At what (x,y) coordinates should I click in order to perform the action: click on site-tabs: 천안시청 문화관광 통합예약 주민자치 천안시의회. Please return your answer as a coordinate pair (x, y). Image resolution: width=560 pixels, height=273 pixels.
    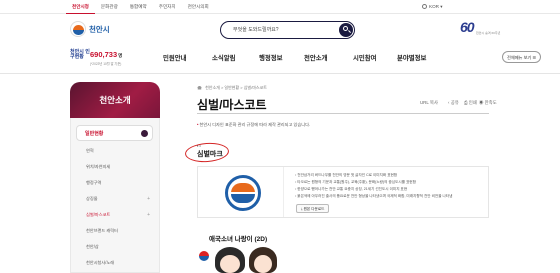
    Looking at the image, I should click on (140, 7).